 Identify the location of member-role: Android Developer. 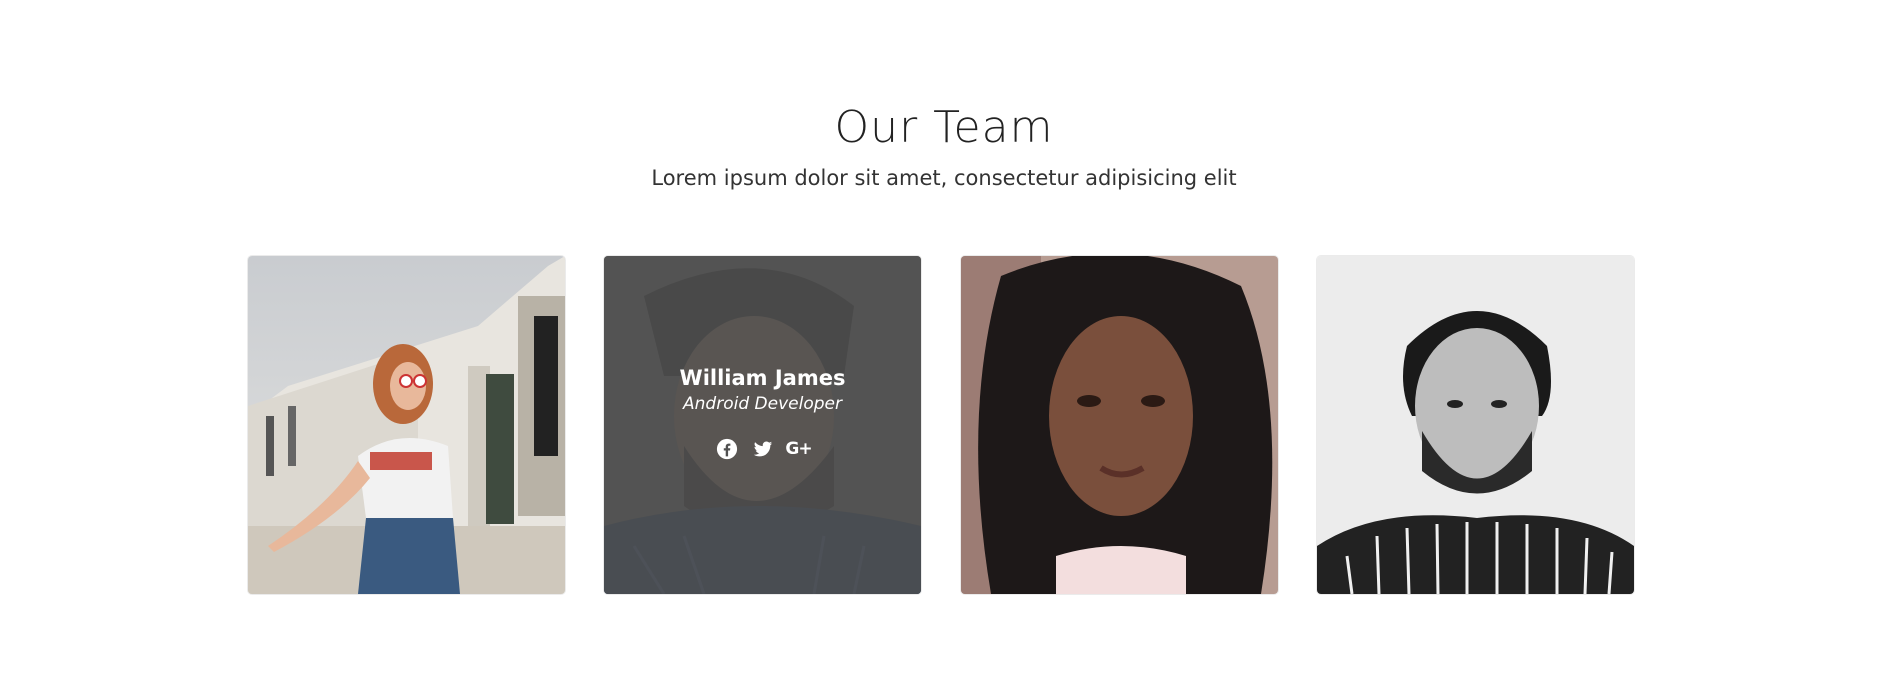
(762, 404).